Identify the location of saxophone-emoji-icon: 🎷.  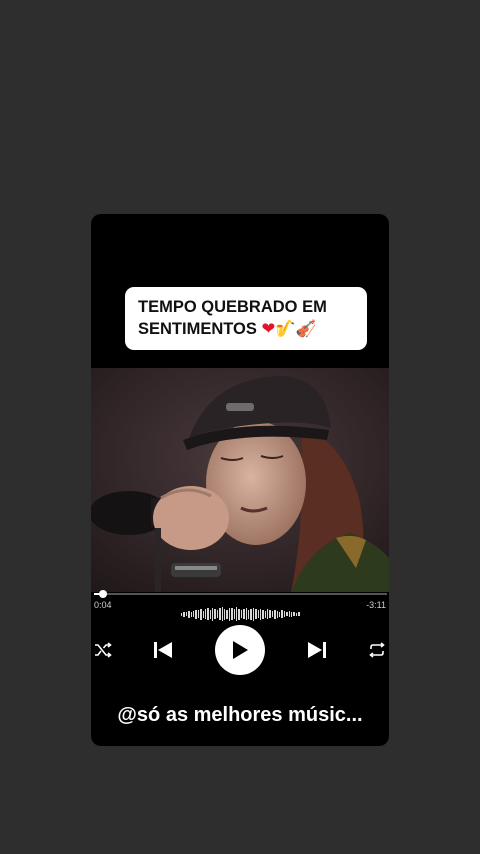
(285, 328).